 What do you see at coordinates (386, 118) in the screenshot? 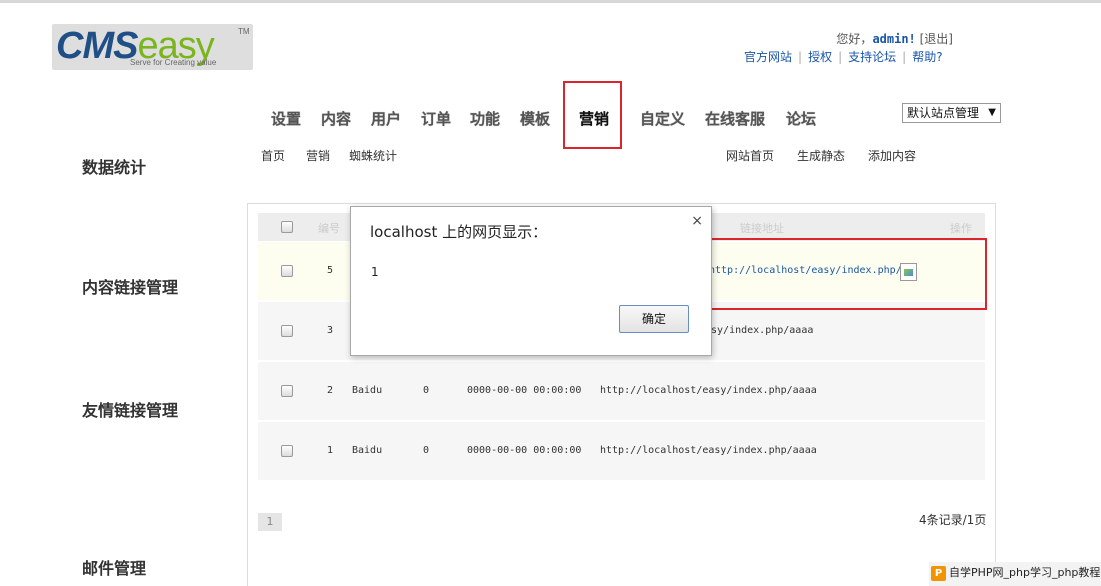
I see `nav-users: 用户` at bounding box center [386, 118].